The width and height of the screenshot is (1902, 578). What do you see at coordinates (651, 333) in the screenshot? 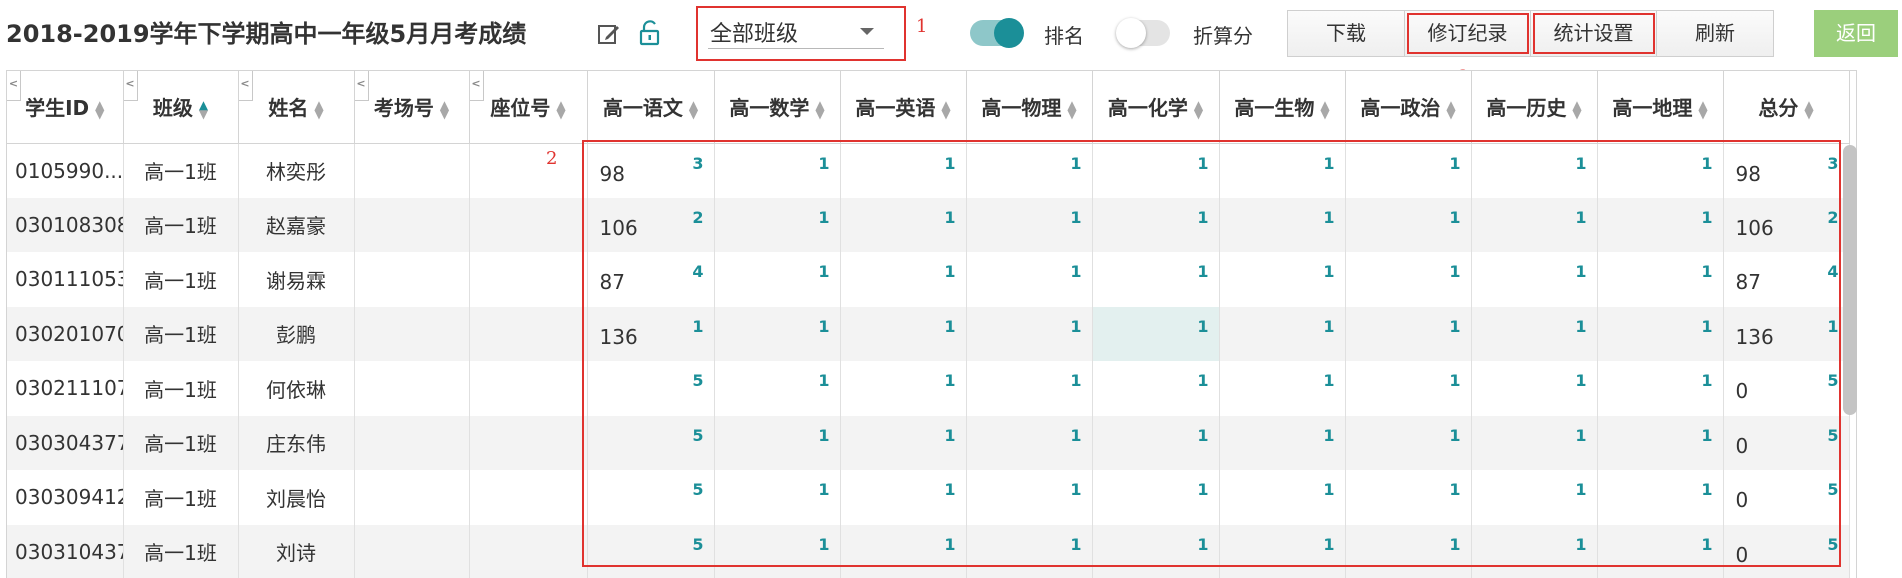
I see `score-cell: 136 1` at bounding box center [651, 333].